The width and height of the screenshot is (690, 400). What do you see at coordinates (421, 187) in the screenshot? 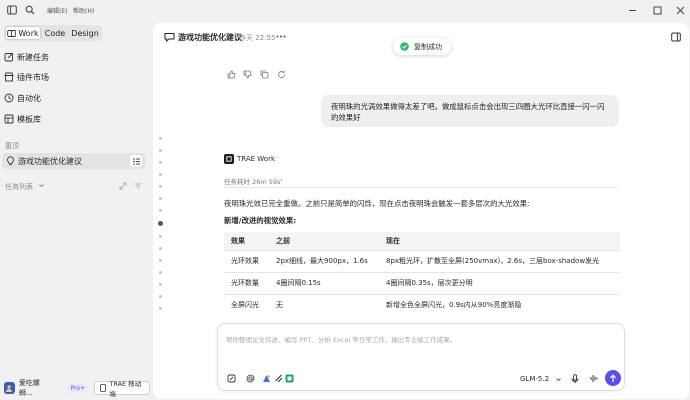
I see `divider` at bounding box center [421, 187].